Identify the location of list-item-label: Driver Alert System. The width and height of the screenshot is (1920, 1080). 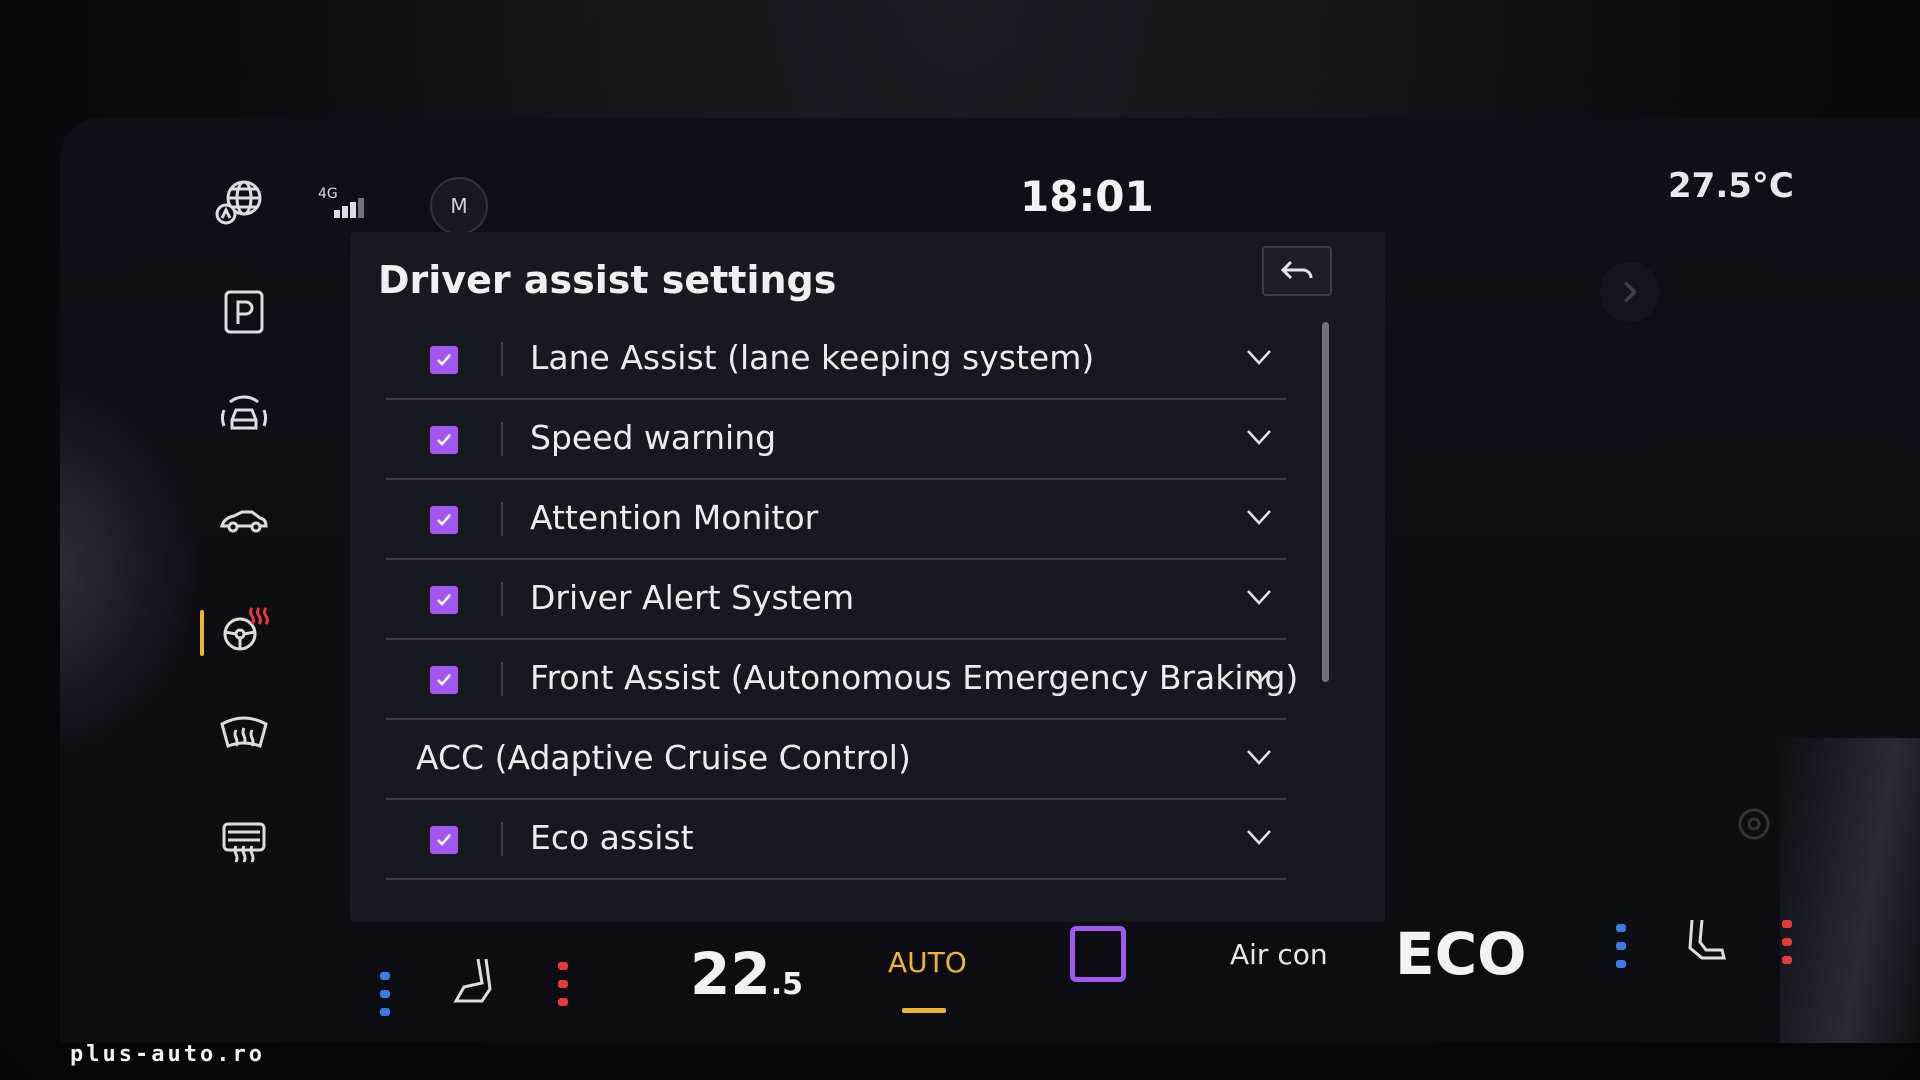
(692, 597).